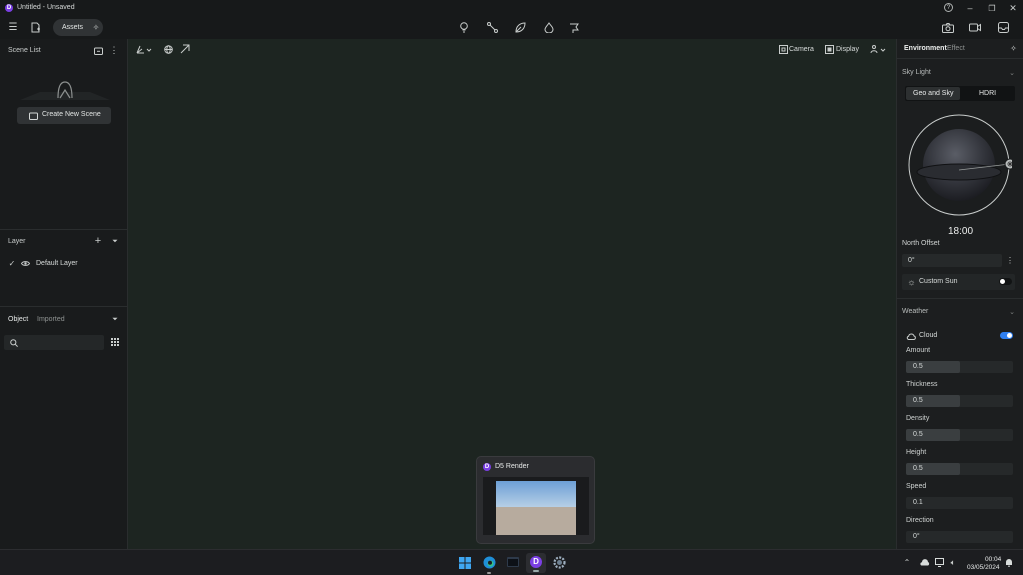 The height and width of the screenshot is (575, 1023). I want to click on scene-placeholder-graphic, so click(65, 90).